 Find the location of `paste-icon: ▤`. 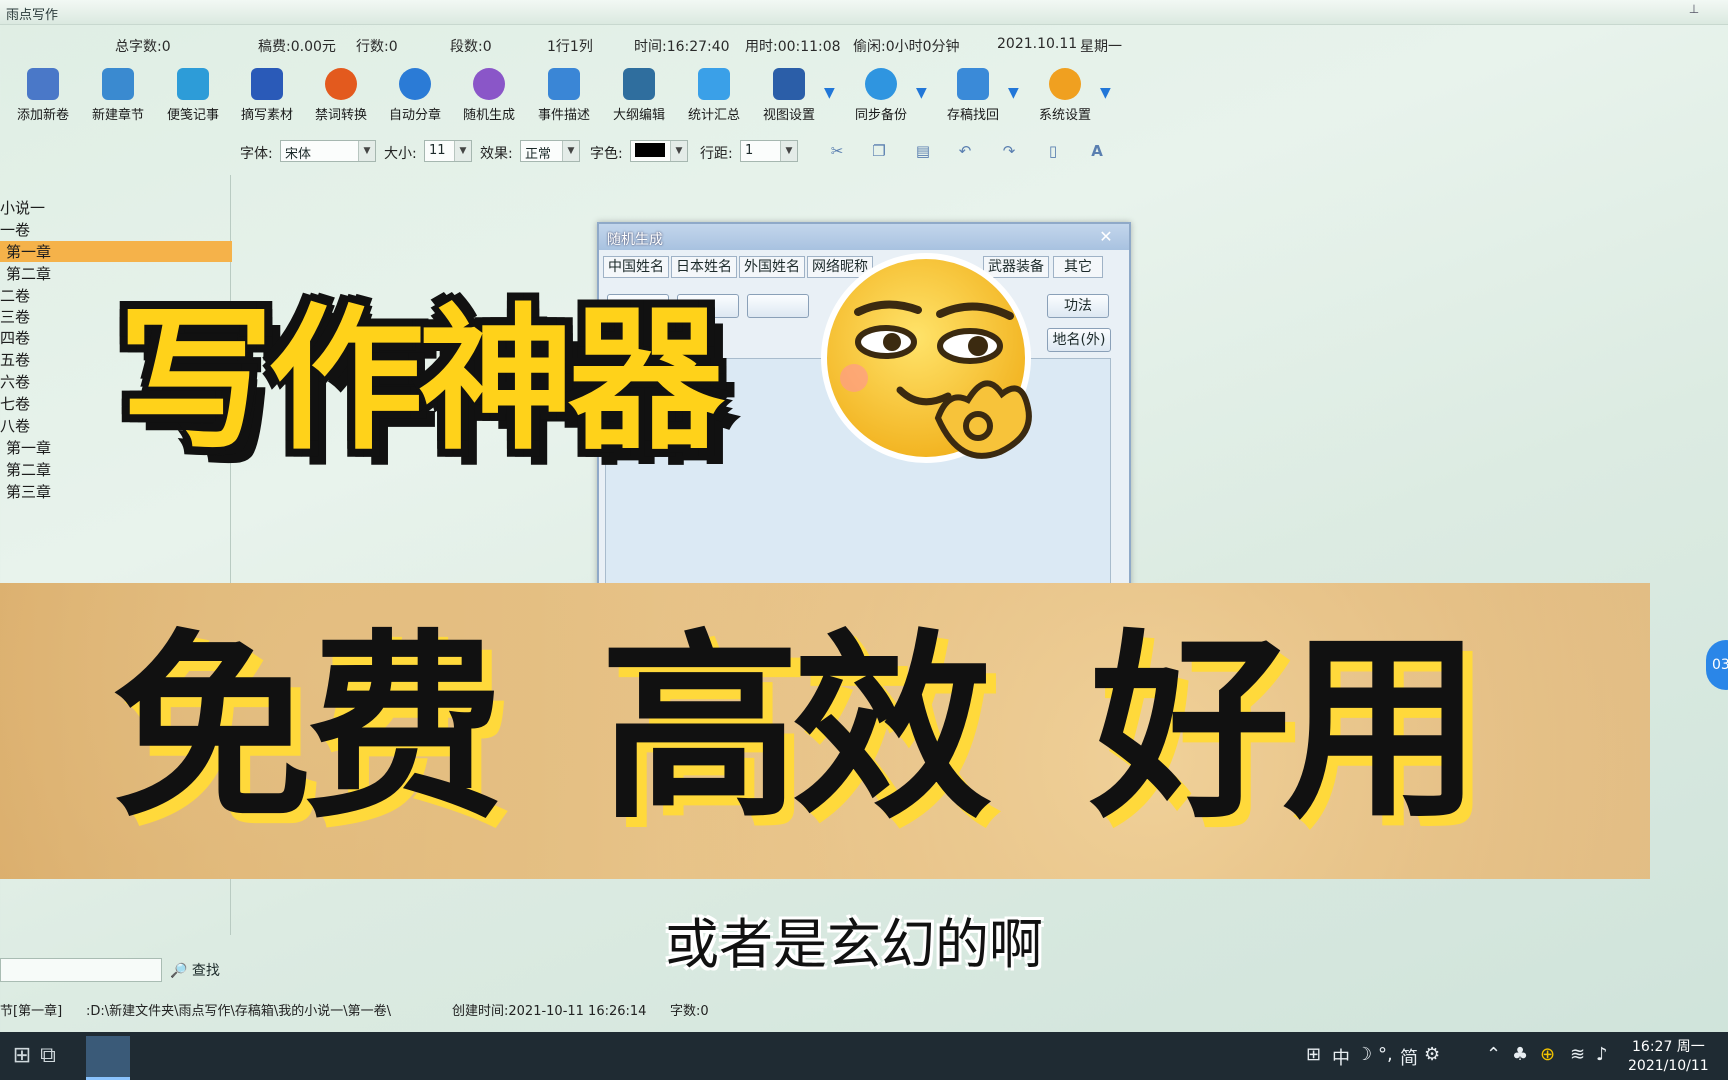

paste-icon: ▤ is located at coordinates (923, 152).